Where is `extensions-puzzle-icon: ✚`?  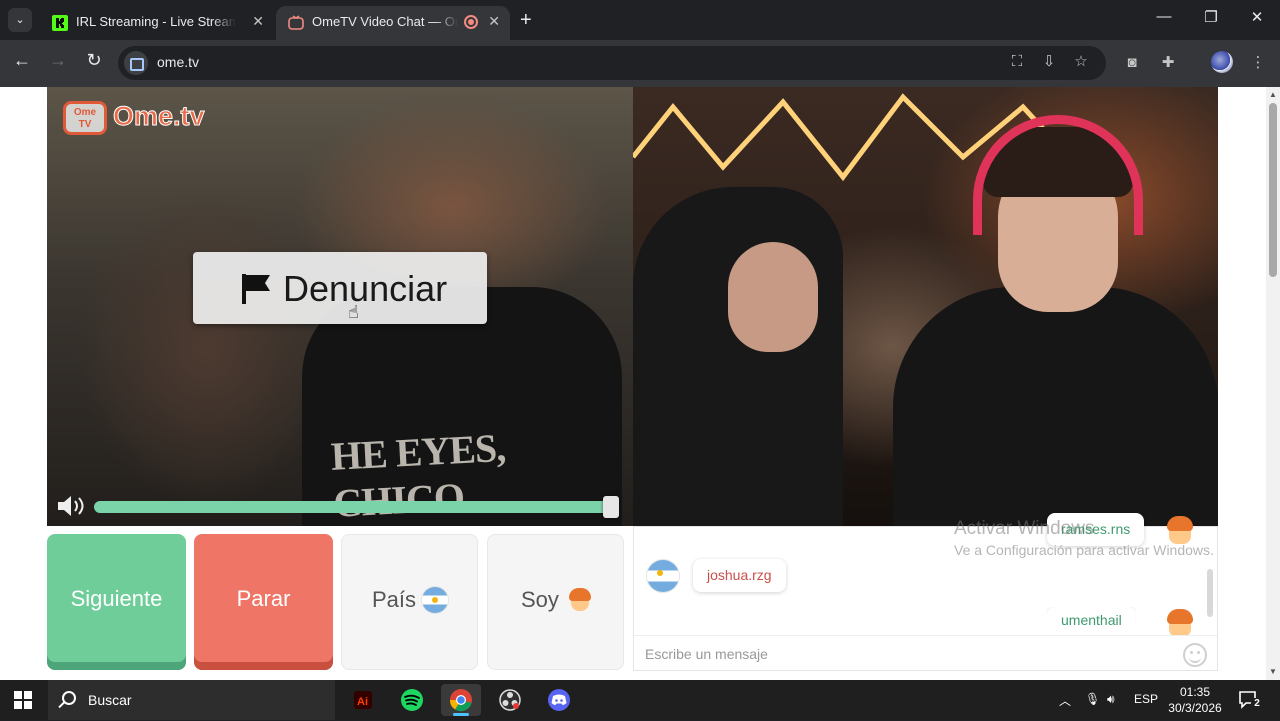 extensions-puzzle-icon: ✚ is located at coordinates (1168, 63).